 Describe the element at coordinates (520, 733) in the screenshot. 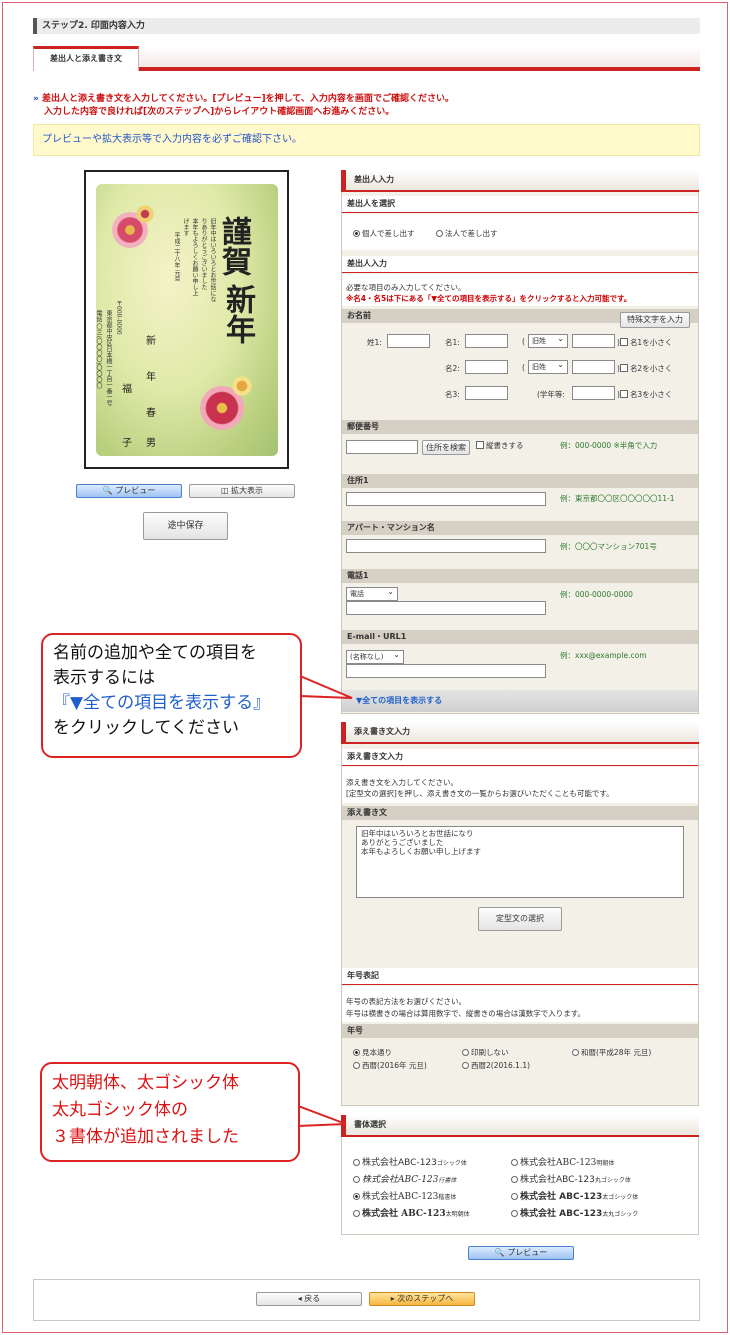

I see `soegaki-header: 添え書き文入力` at that location.